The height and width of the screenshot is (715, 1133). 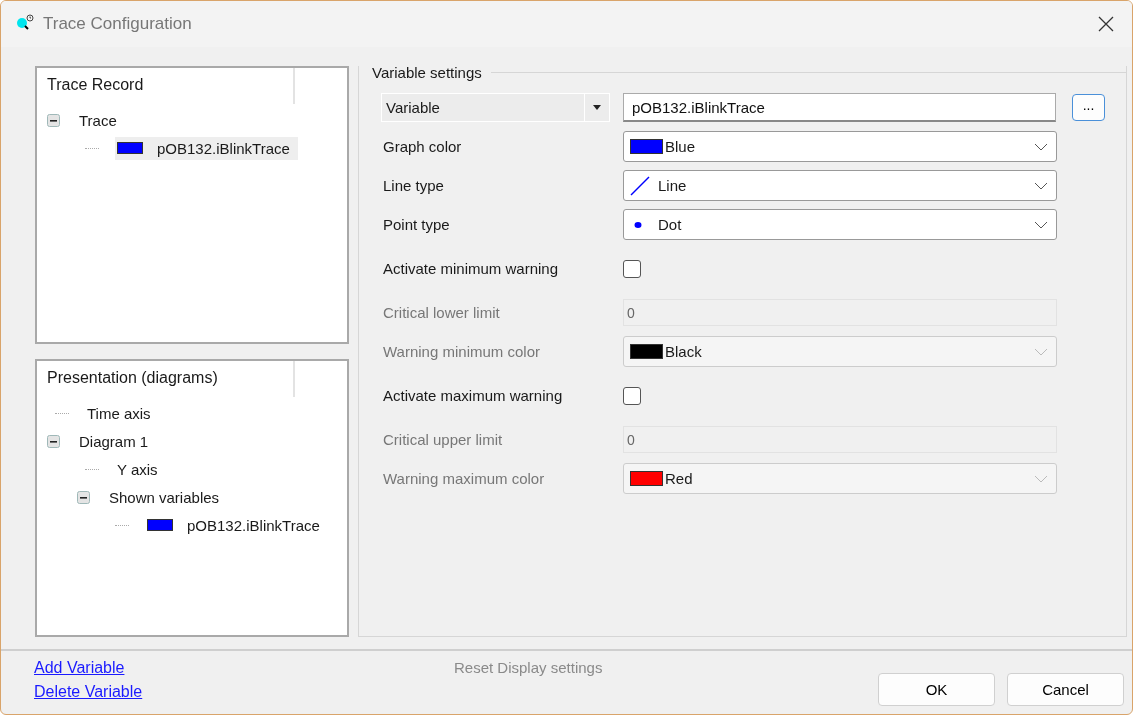 What do you see at coordinates (597, 107) in the screenshot?
I see `dropdown-arrow-icon` at bounding box center [597, 107].